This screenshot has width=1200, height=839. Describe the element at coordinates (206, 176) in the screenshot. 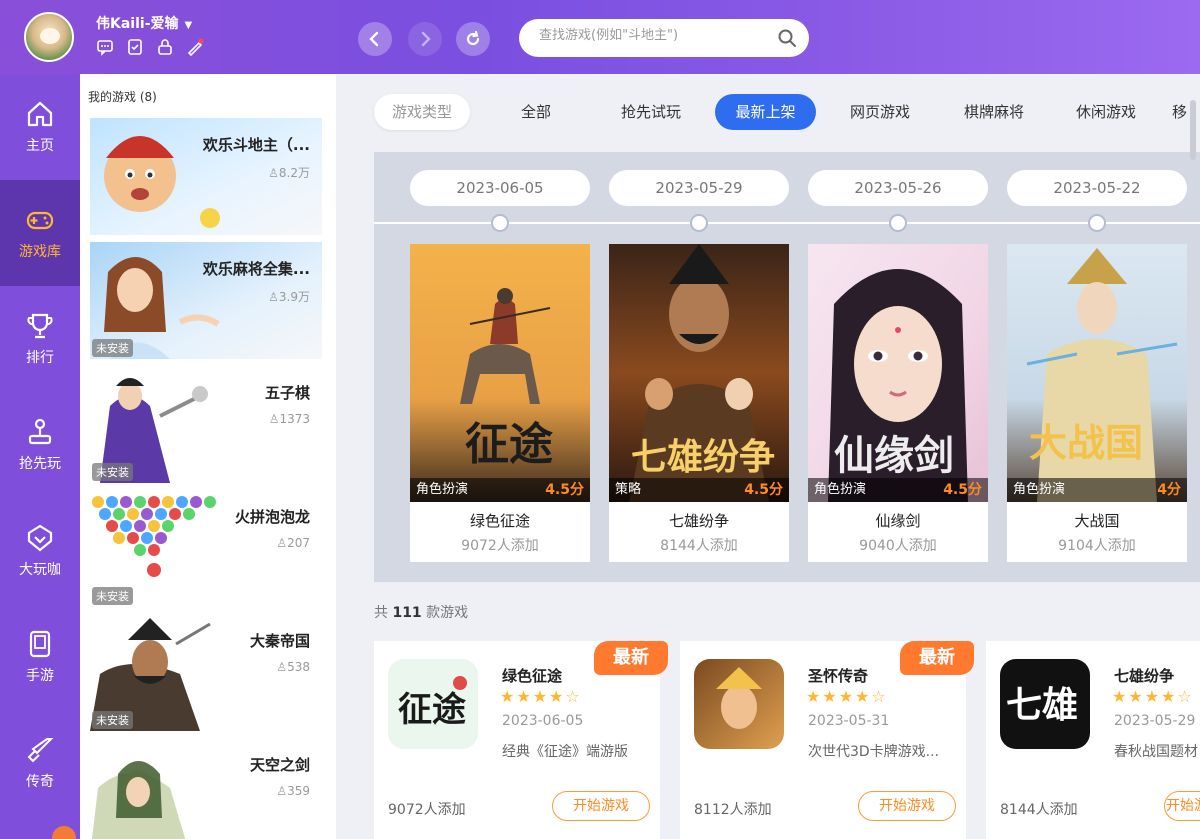

I see `my-game-item: 欢乐斗地主（... ♙8.2万` at that location.